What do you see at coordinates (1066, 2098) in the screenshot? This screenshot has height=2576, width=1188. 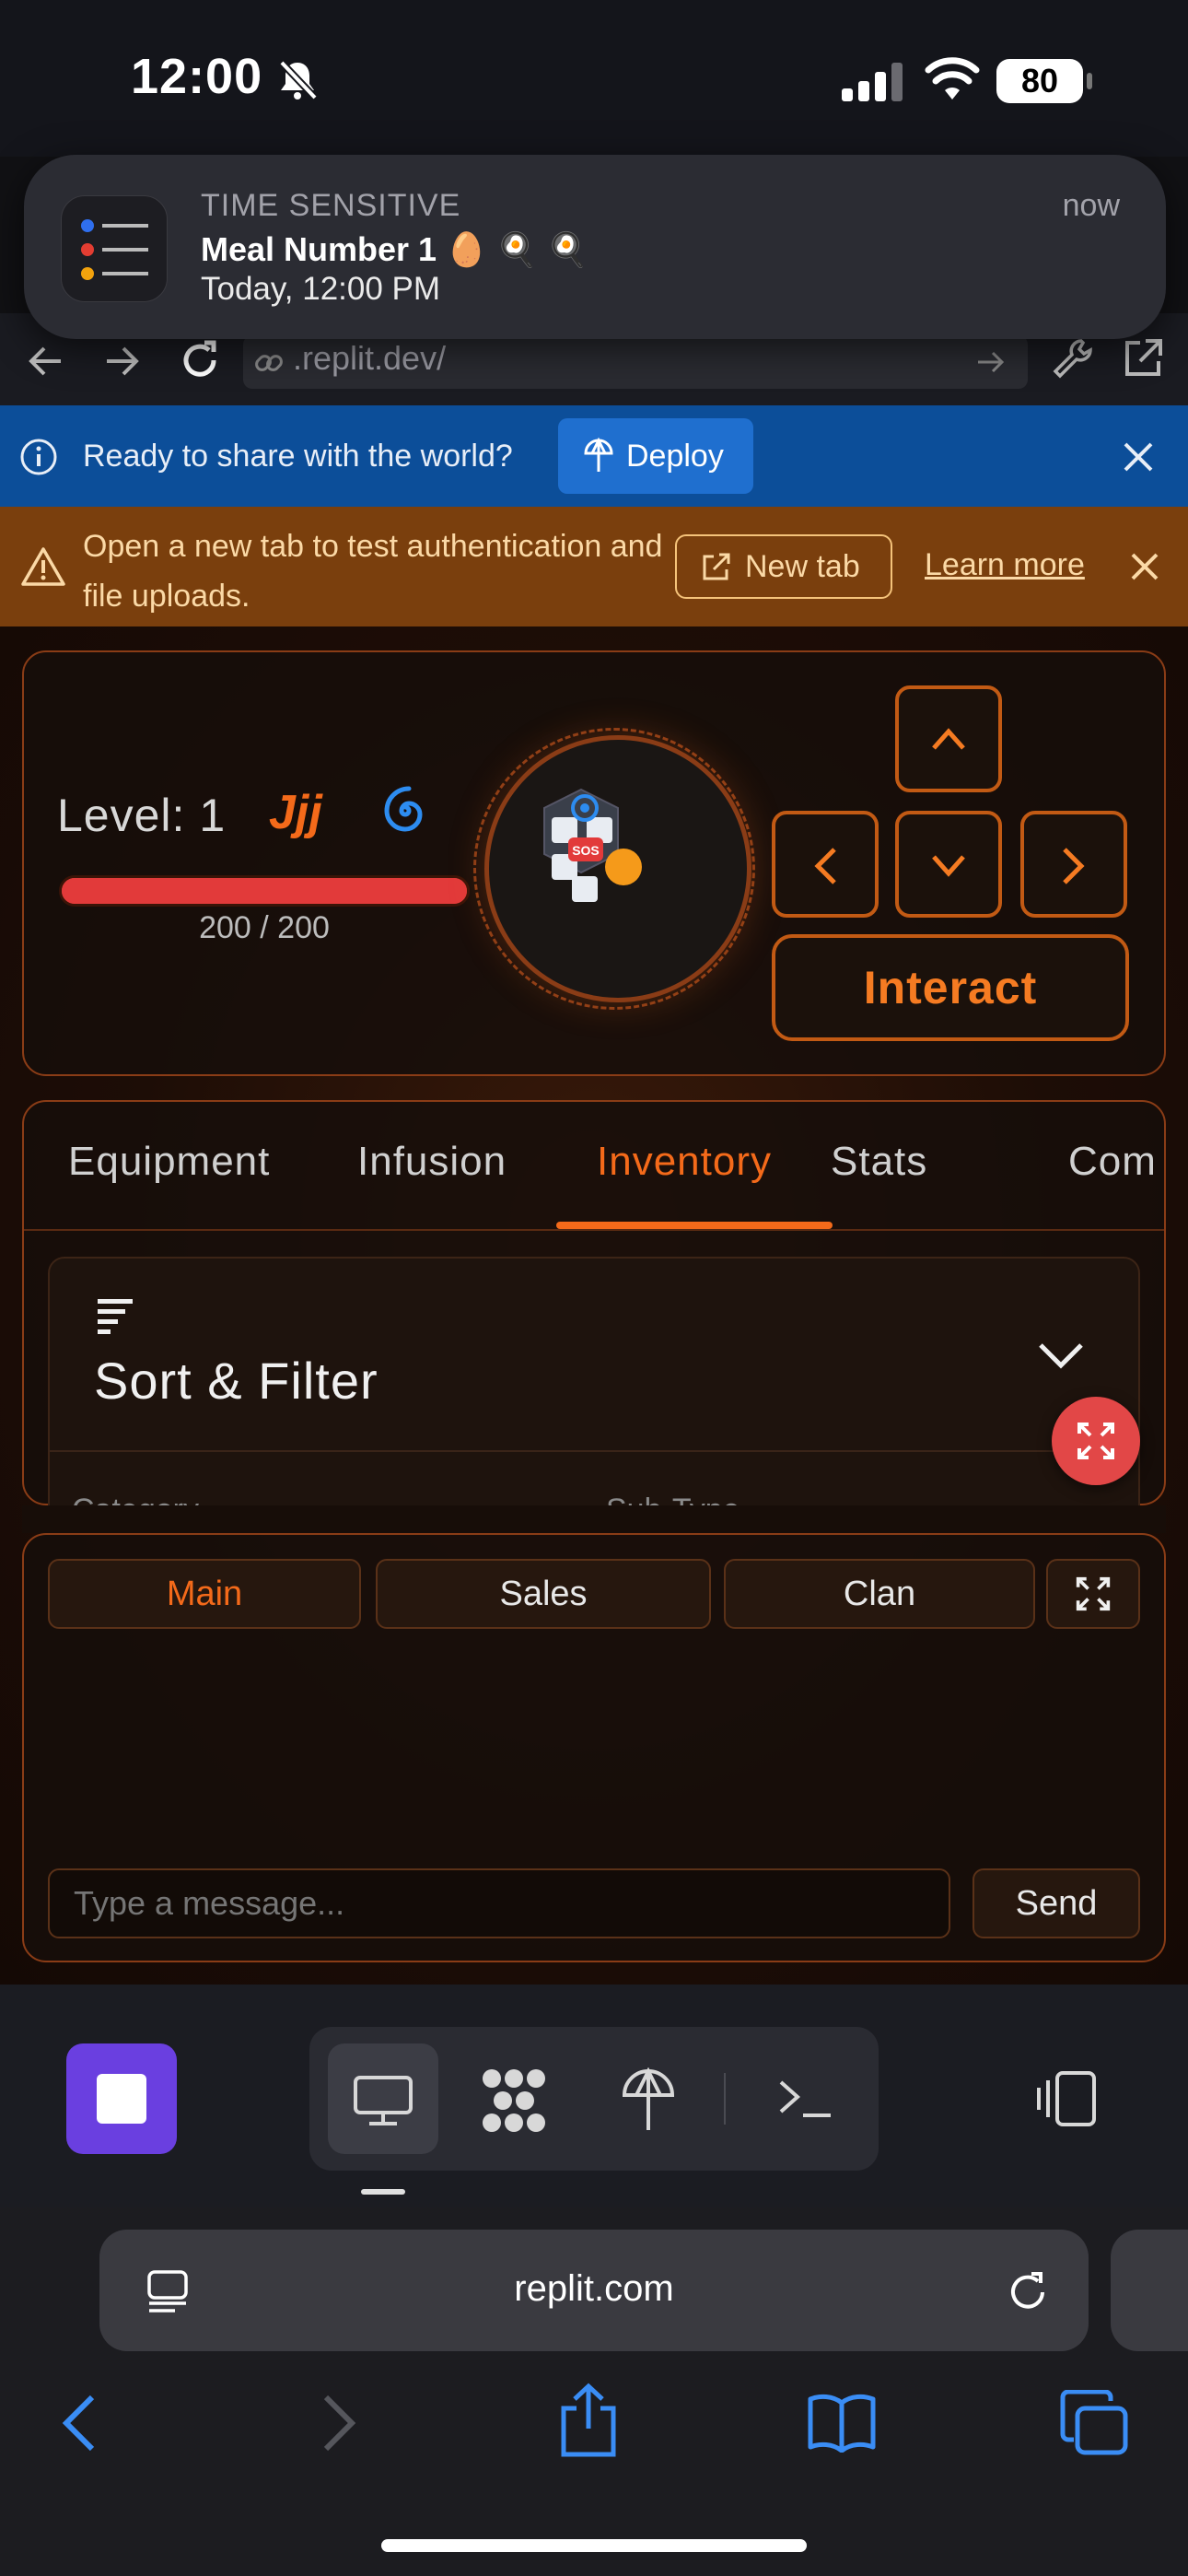 I see `device-split-icon` at bounding box center [1066, 2098].